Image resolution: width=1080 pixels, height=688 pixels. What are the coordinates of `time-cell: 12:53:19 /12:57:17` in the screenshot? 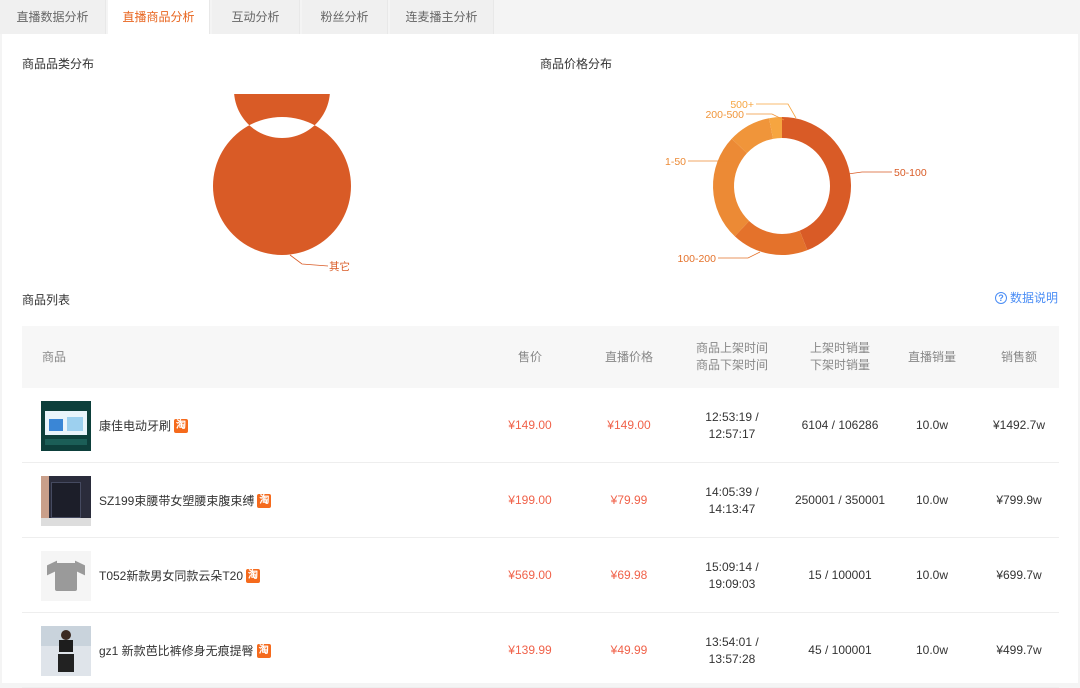 It's located at (732, 425).